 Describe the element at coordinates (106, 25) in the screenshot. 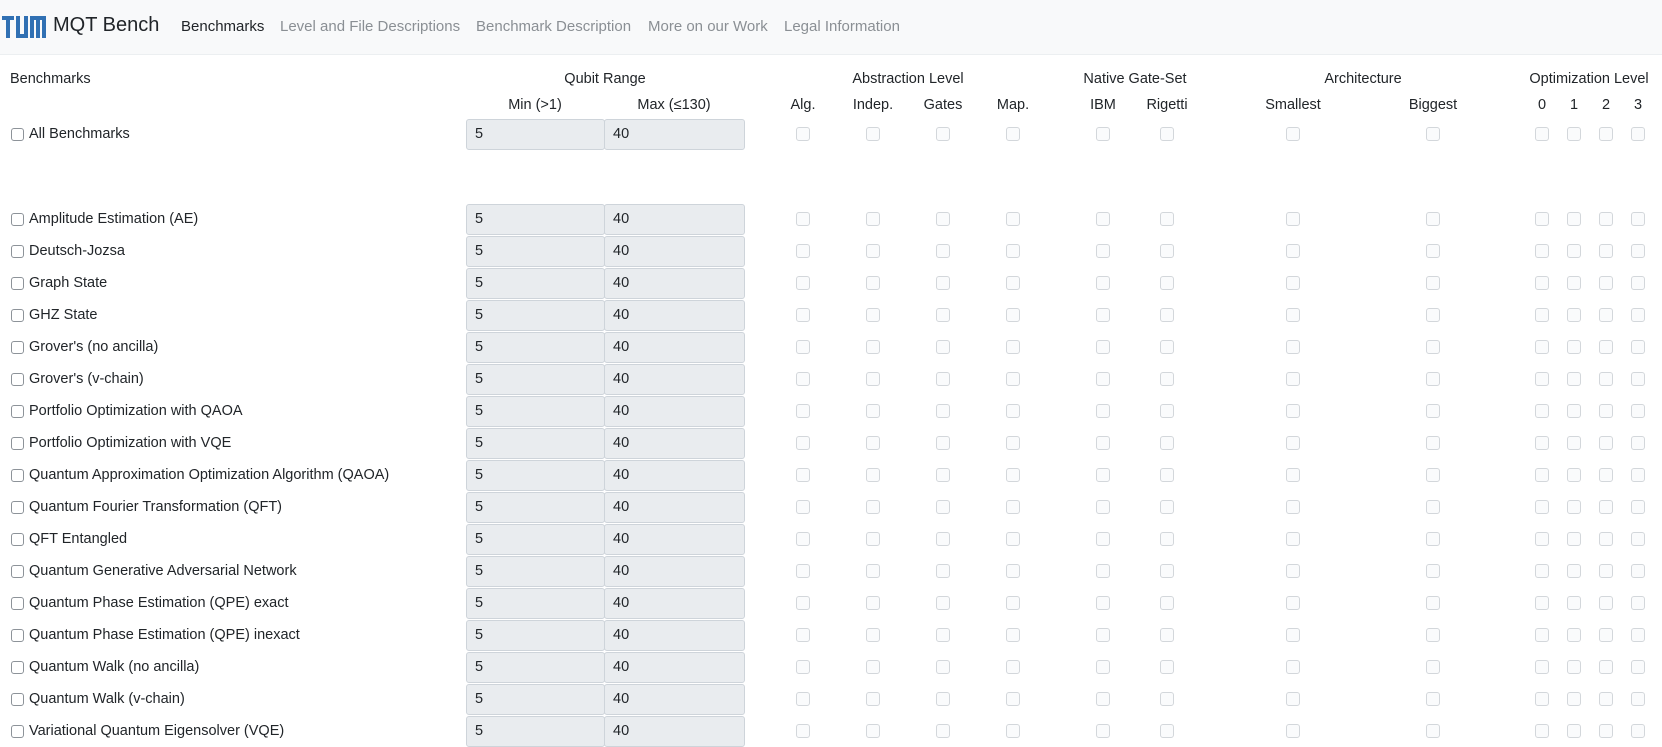

I see `brand-title: MQT Bench` at that location.